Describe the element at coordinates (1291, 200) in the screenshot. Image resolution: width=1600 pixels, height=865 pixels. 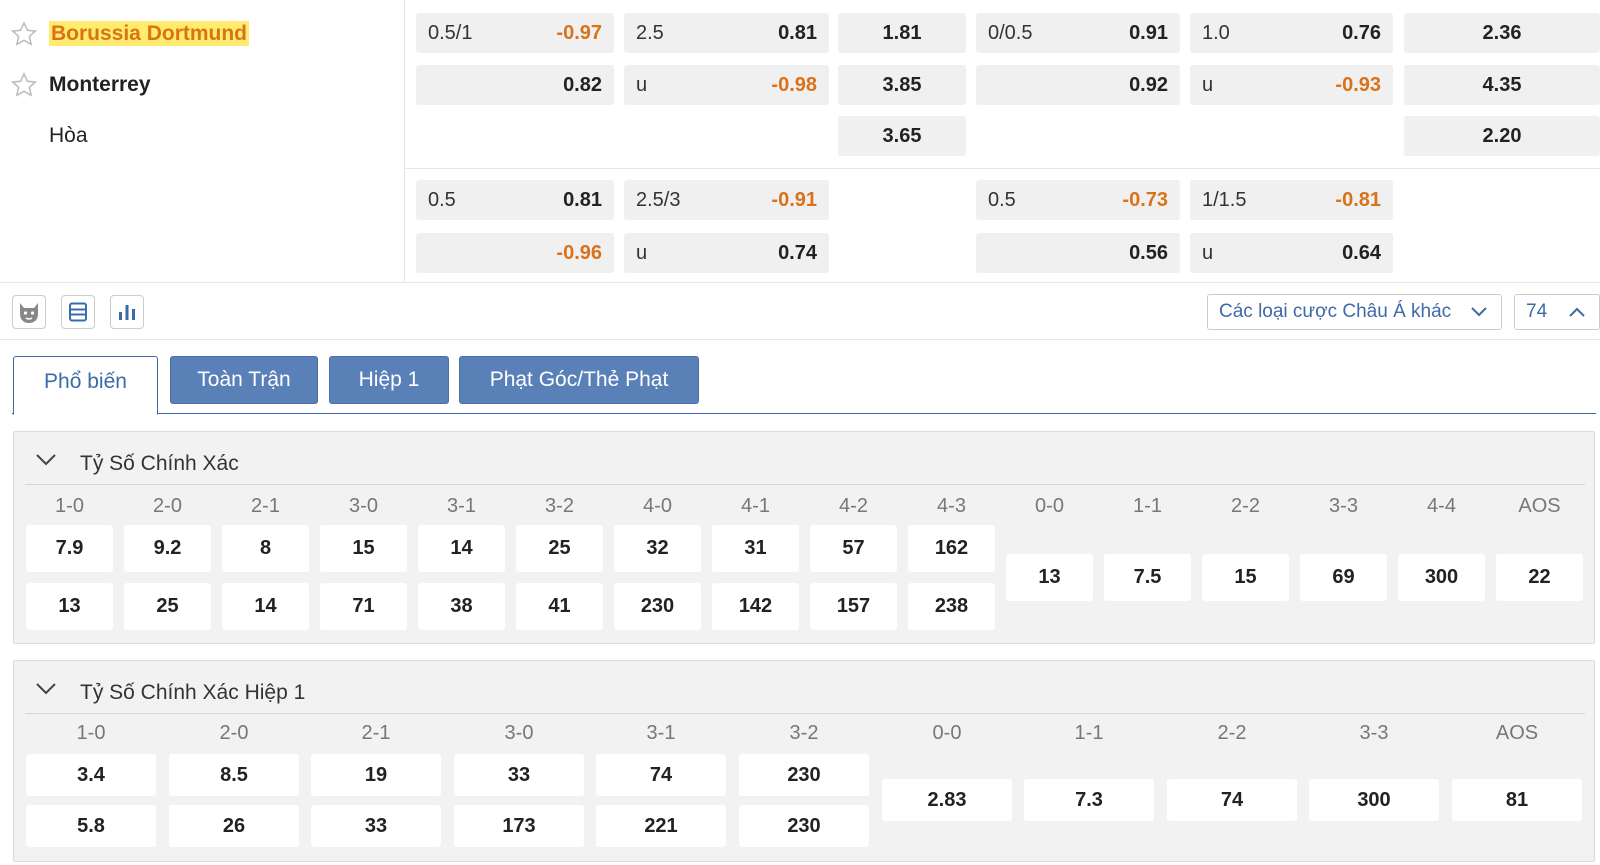
I see `odds-cell: 1/1.5 -0.81` at that location.